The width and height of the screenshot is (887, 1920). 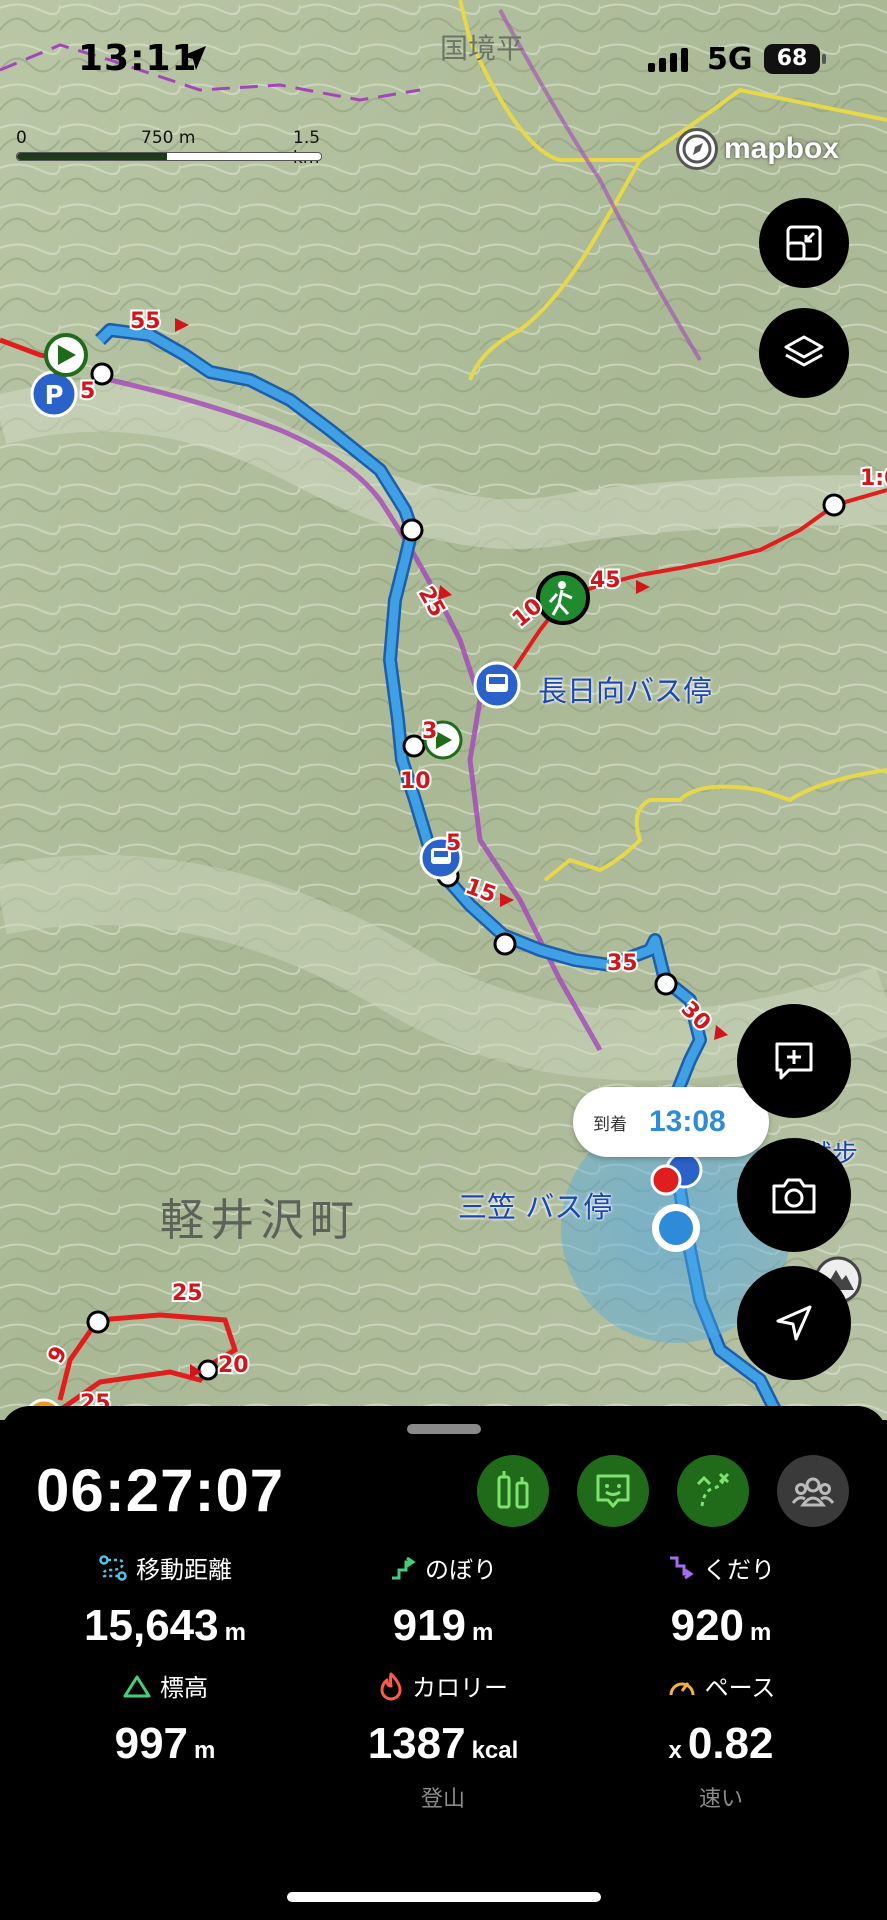 What do you see at coordinates (260, 1220) in the screenshot?
I see `place-town: 軽井沢町` at bounding box center [260, 1220].